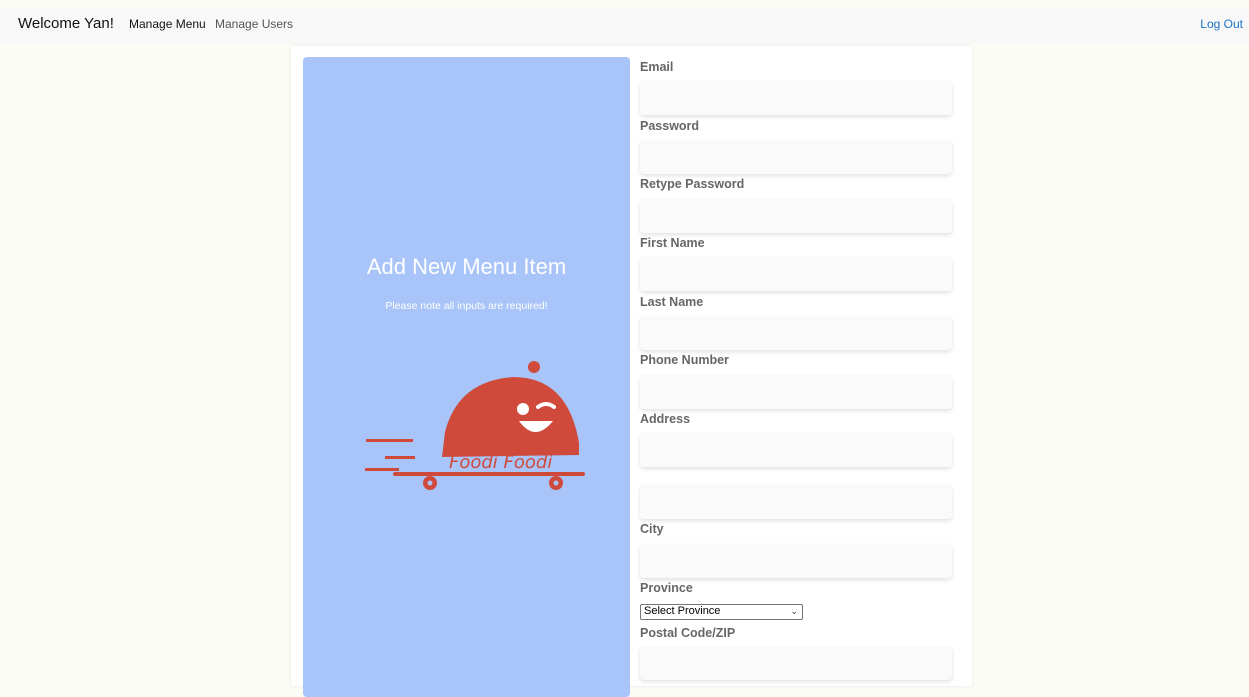 The image size is (1249, 697). Describe the element at coordinates (682, 611) in the screenshot. I see `province-selected-value: Select Province` at that location.